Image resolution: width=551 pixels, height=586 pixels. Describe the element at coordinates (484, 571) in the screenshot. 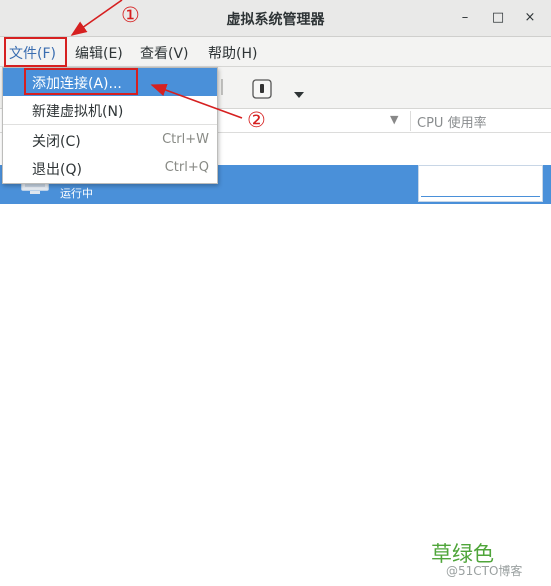

I see `watermark-source: @51CTO博客` at that location.